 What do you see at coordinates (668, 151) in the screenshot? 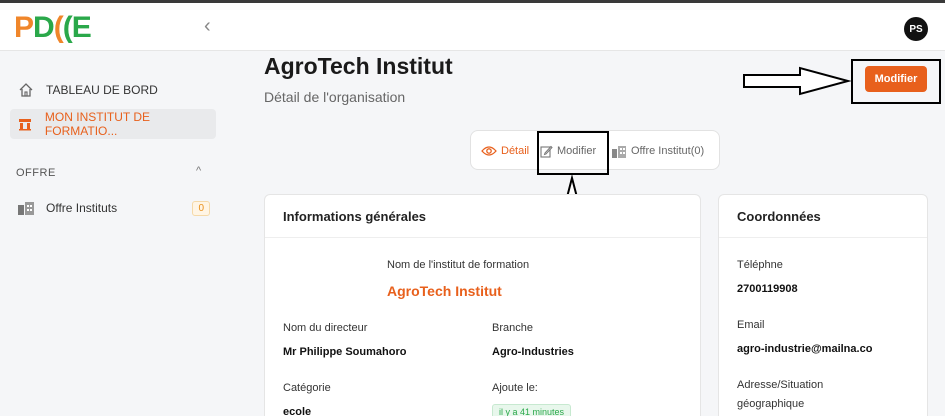
I see `tab-label: Offre Institut(0)` at bounding box center [668, 151].